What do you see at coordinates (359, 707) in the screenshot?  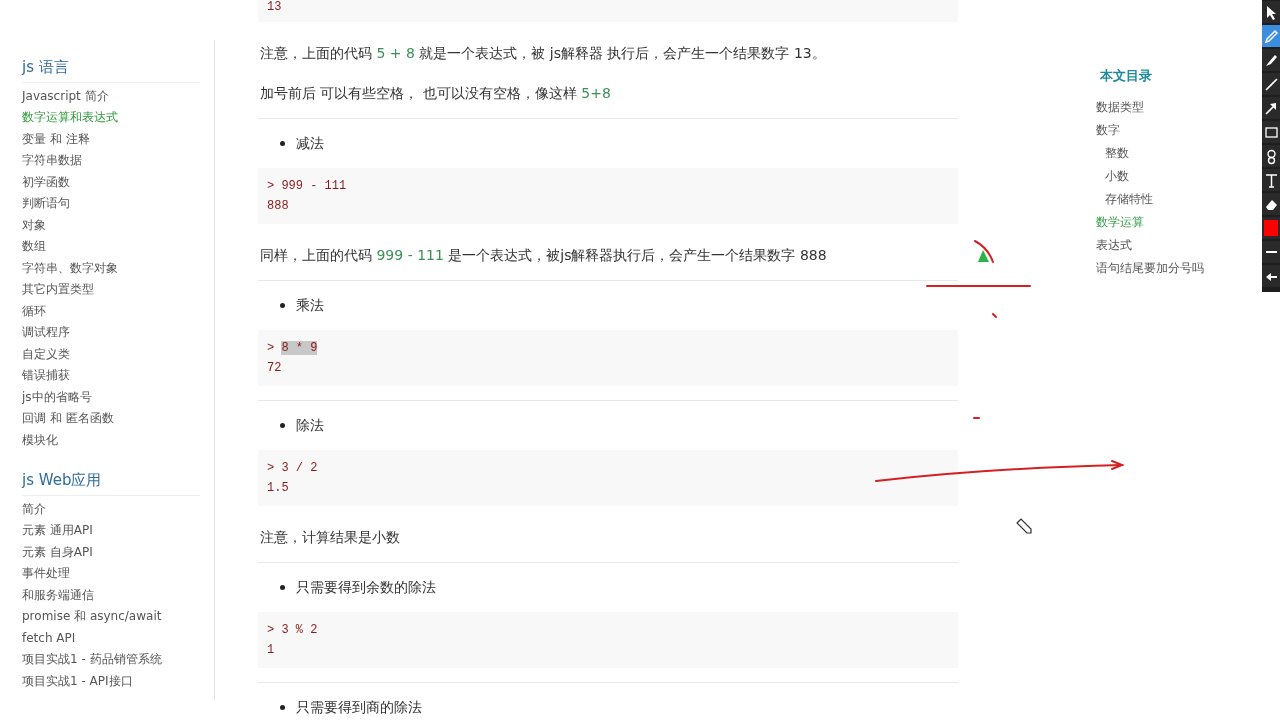 I see `list-item: 只需要得到商的除法` at bounding box center [359, 707].